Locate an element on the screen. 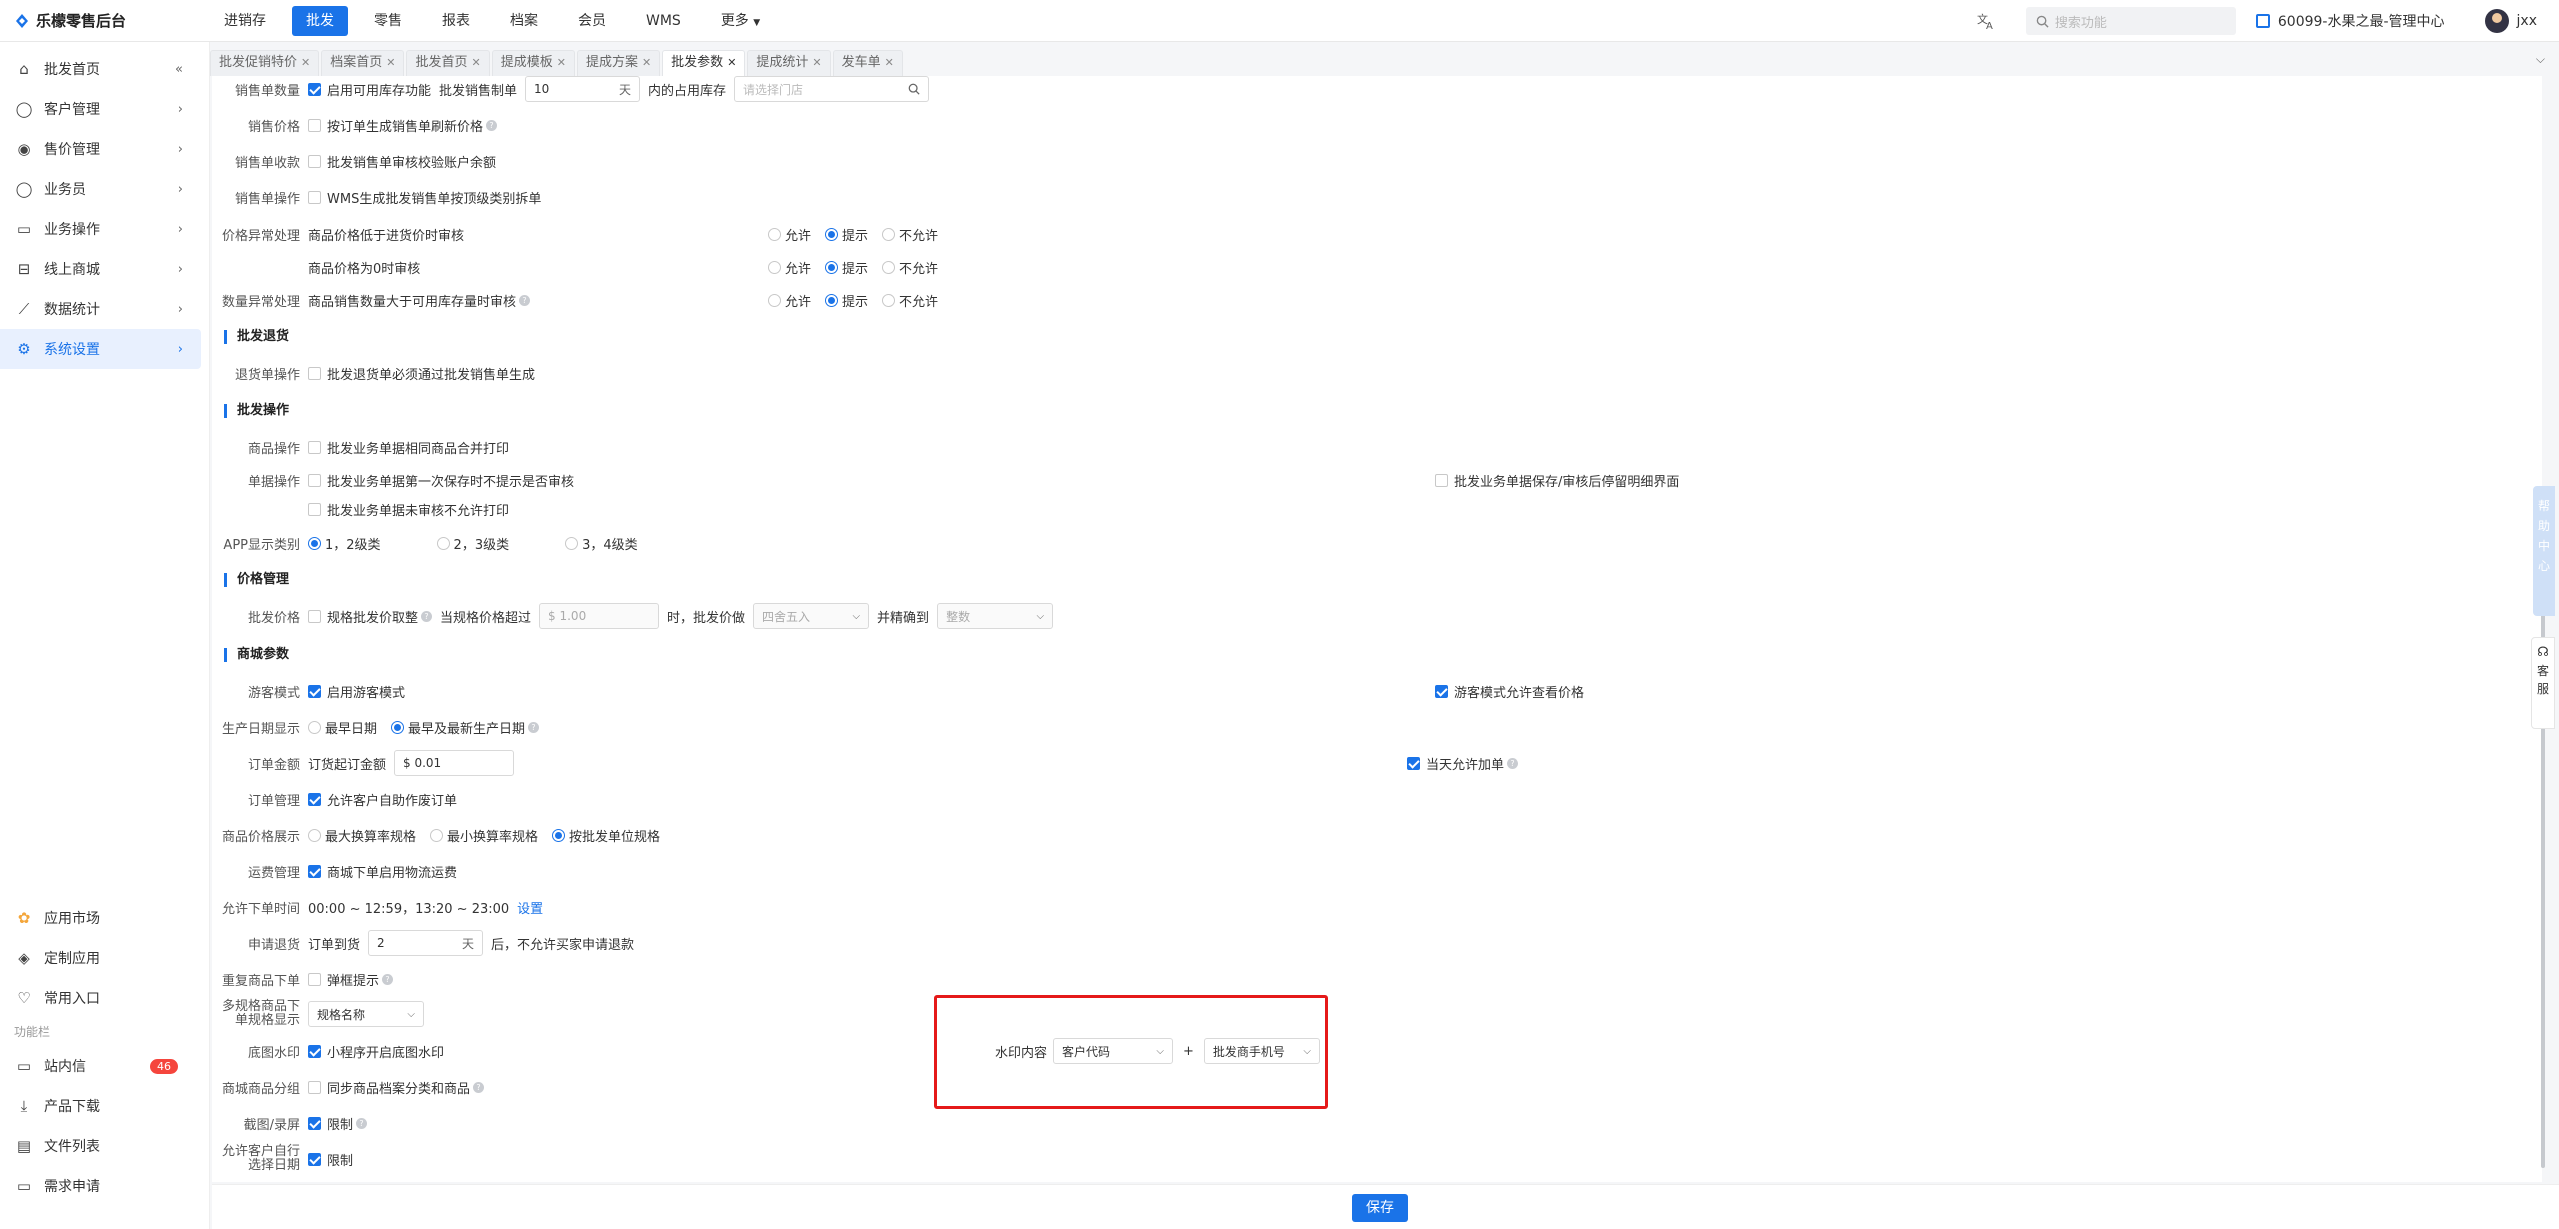 This screenshot has height=1229, width=2559. sidebar-item-statistics: ⟋ 数据统计 › is located at coordinates (100, 309).